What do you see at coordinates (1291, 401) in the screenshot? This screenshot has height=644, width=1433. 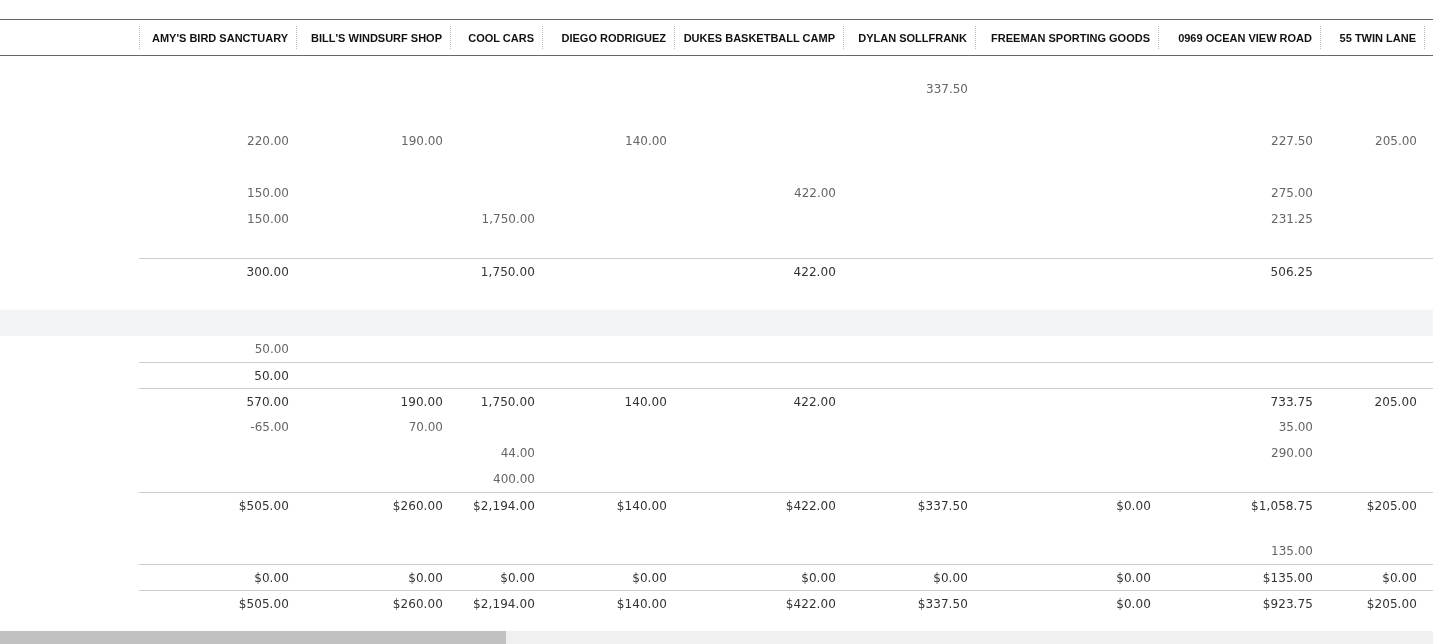 I see `total-value: 733.75` at bounding box center [1291, 401].